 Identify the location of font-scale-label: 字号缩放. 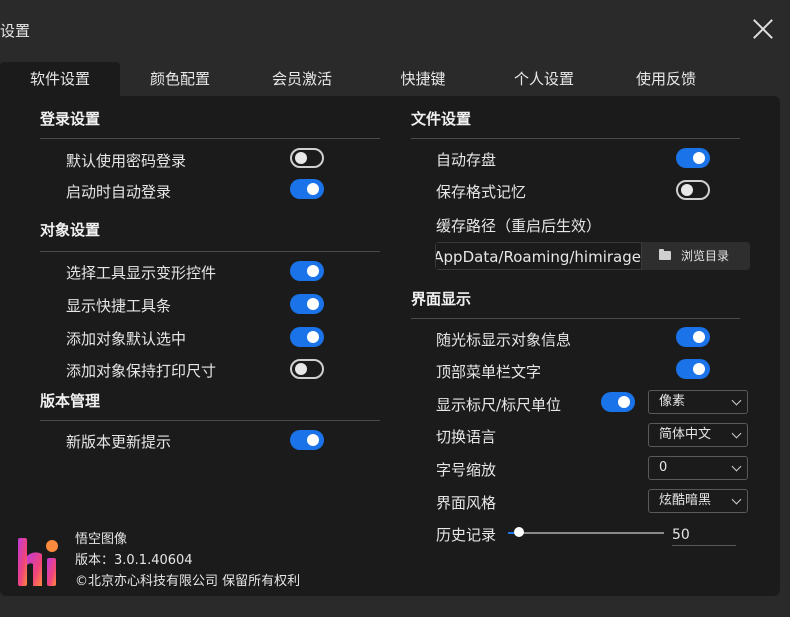
(466, 470).